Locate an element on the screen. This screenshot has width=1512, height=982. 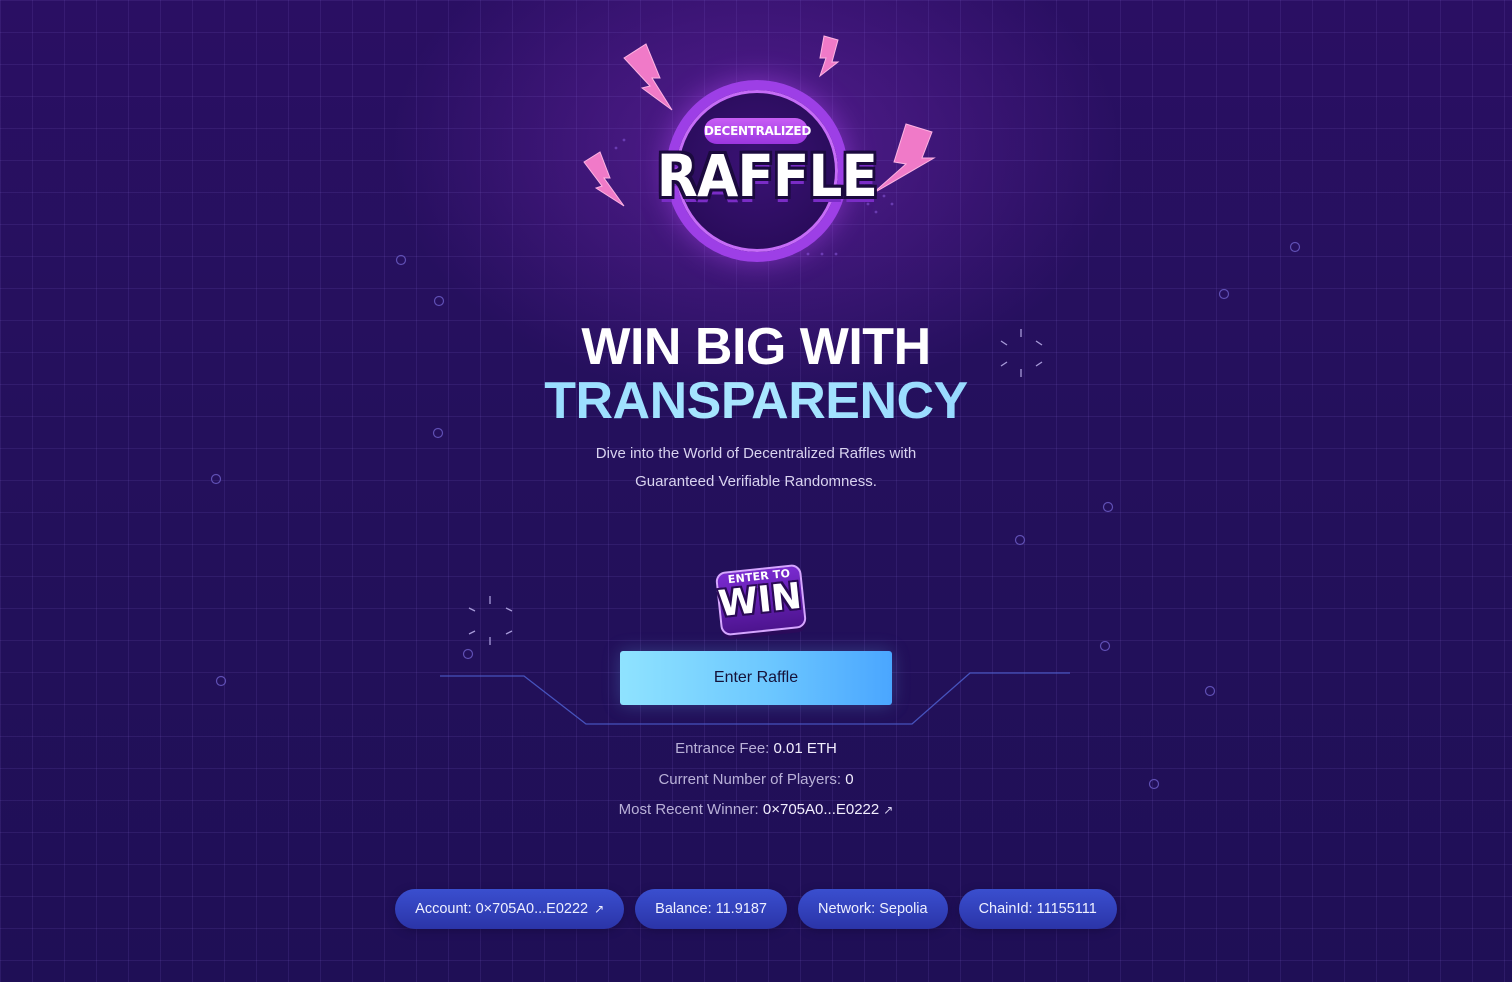
enter-to-win-badge: ENTER TO WIN is located at coordinates (761, 599).